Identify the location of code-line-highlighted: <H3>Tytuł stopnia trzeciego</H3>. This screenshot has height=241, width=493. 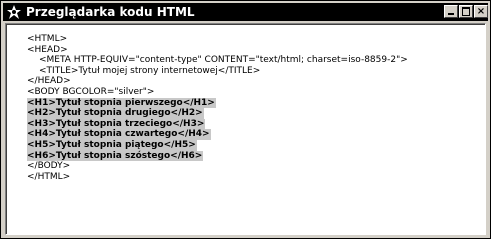
(217, 124).